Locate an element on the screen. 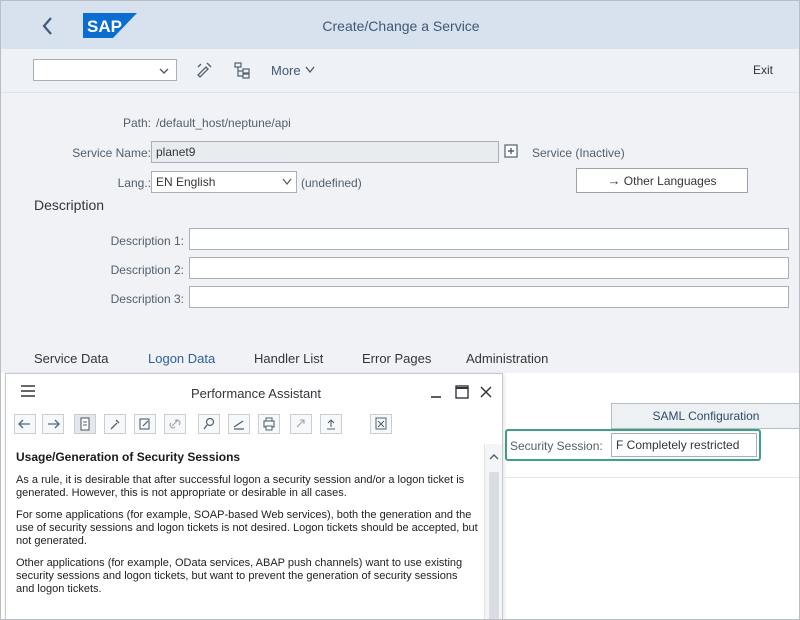 The height and width of the screenshot is (620, 800). expand-tool is located at coordinates (301, 424).